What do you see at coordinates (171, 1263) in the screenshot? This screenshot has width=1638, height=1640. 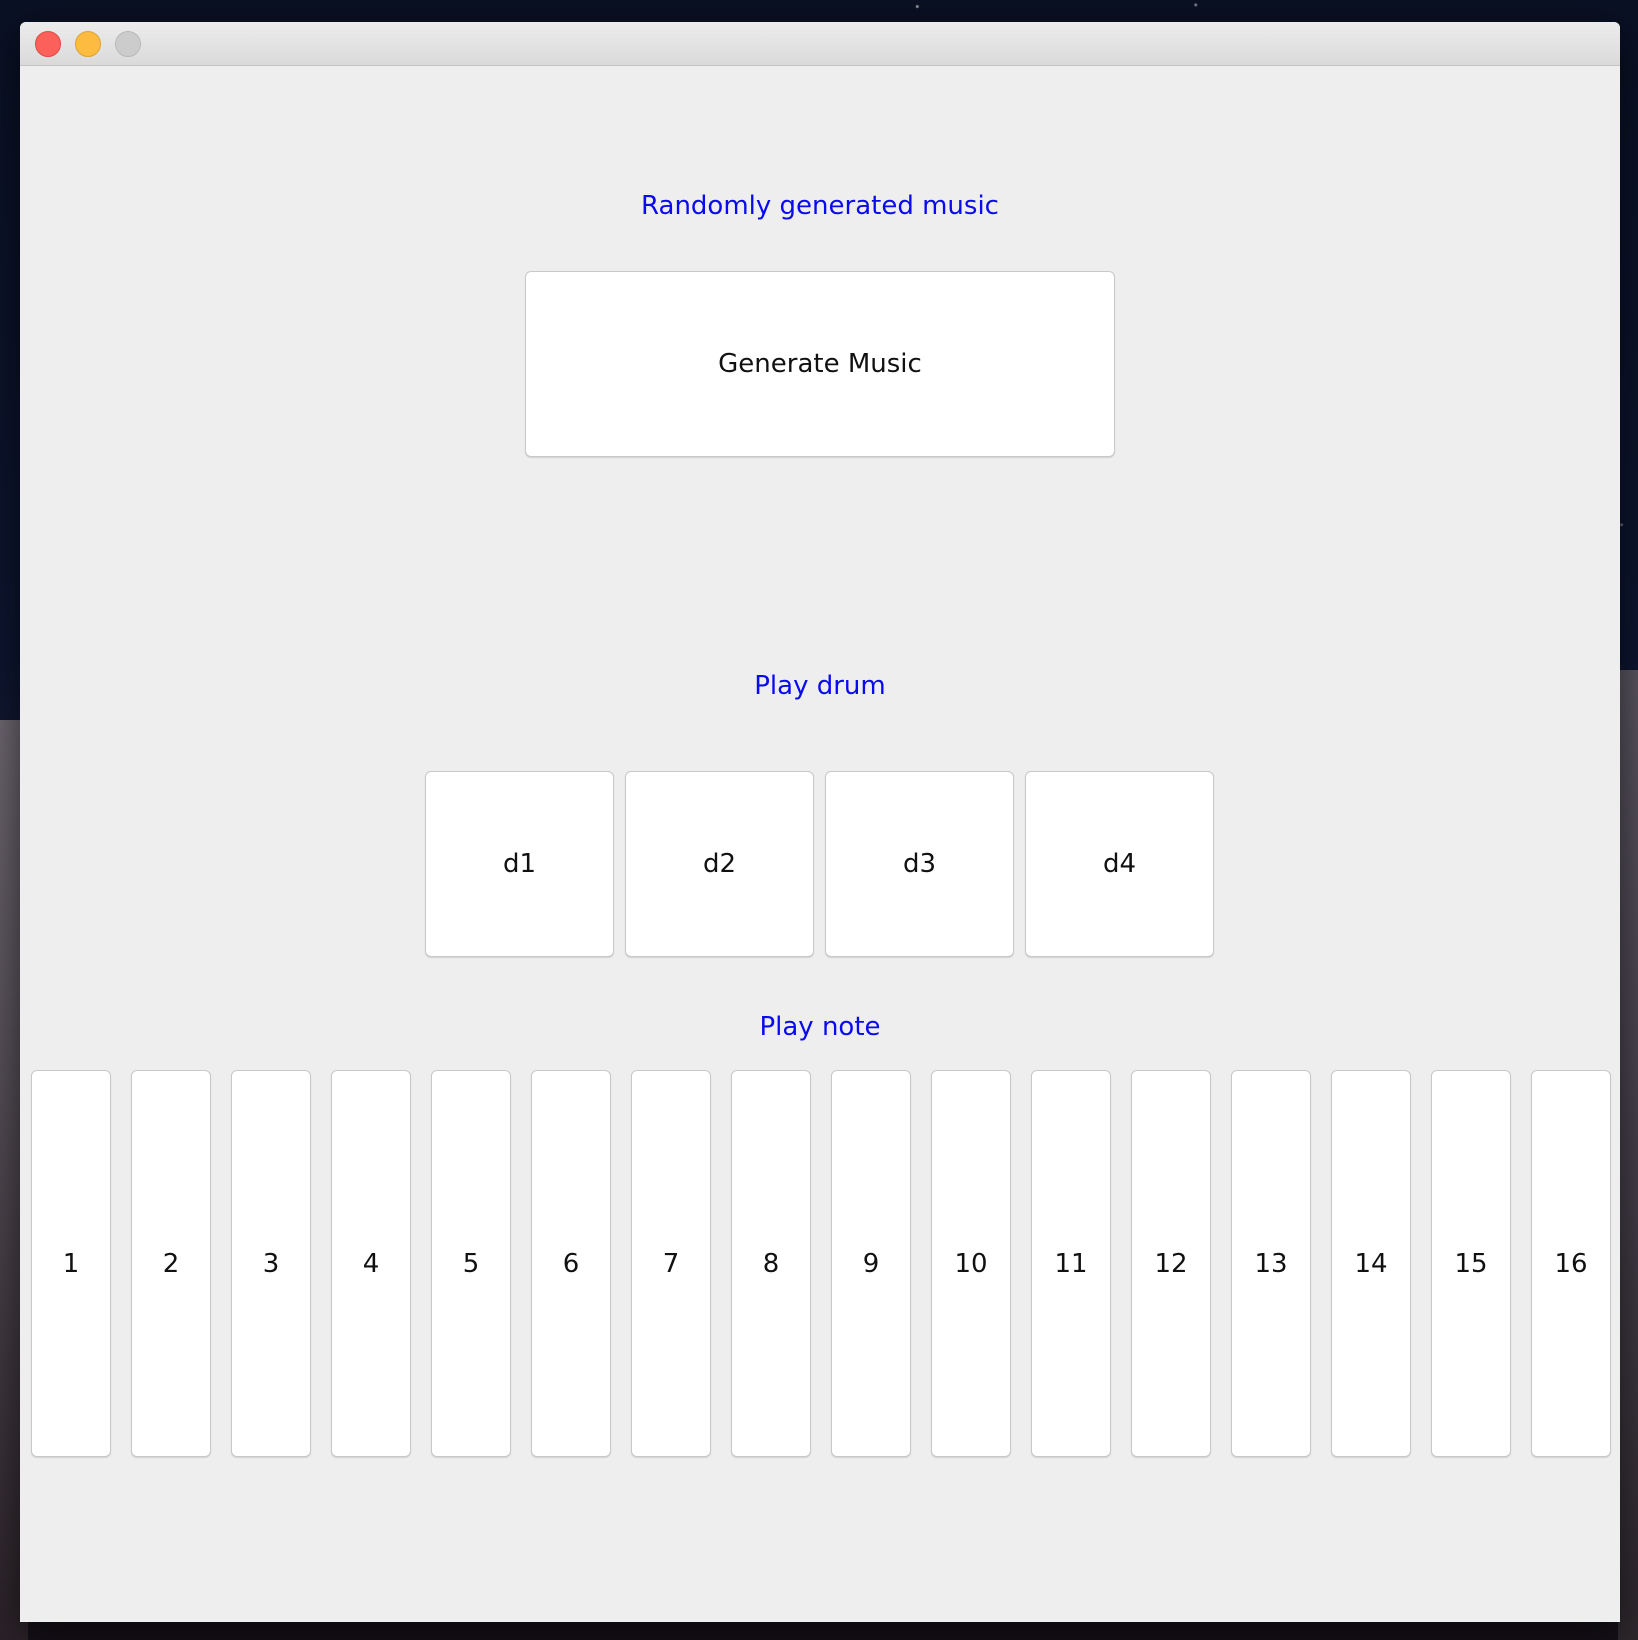 I see `note-button-2: 2` at bounding box center [171, 1263].